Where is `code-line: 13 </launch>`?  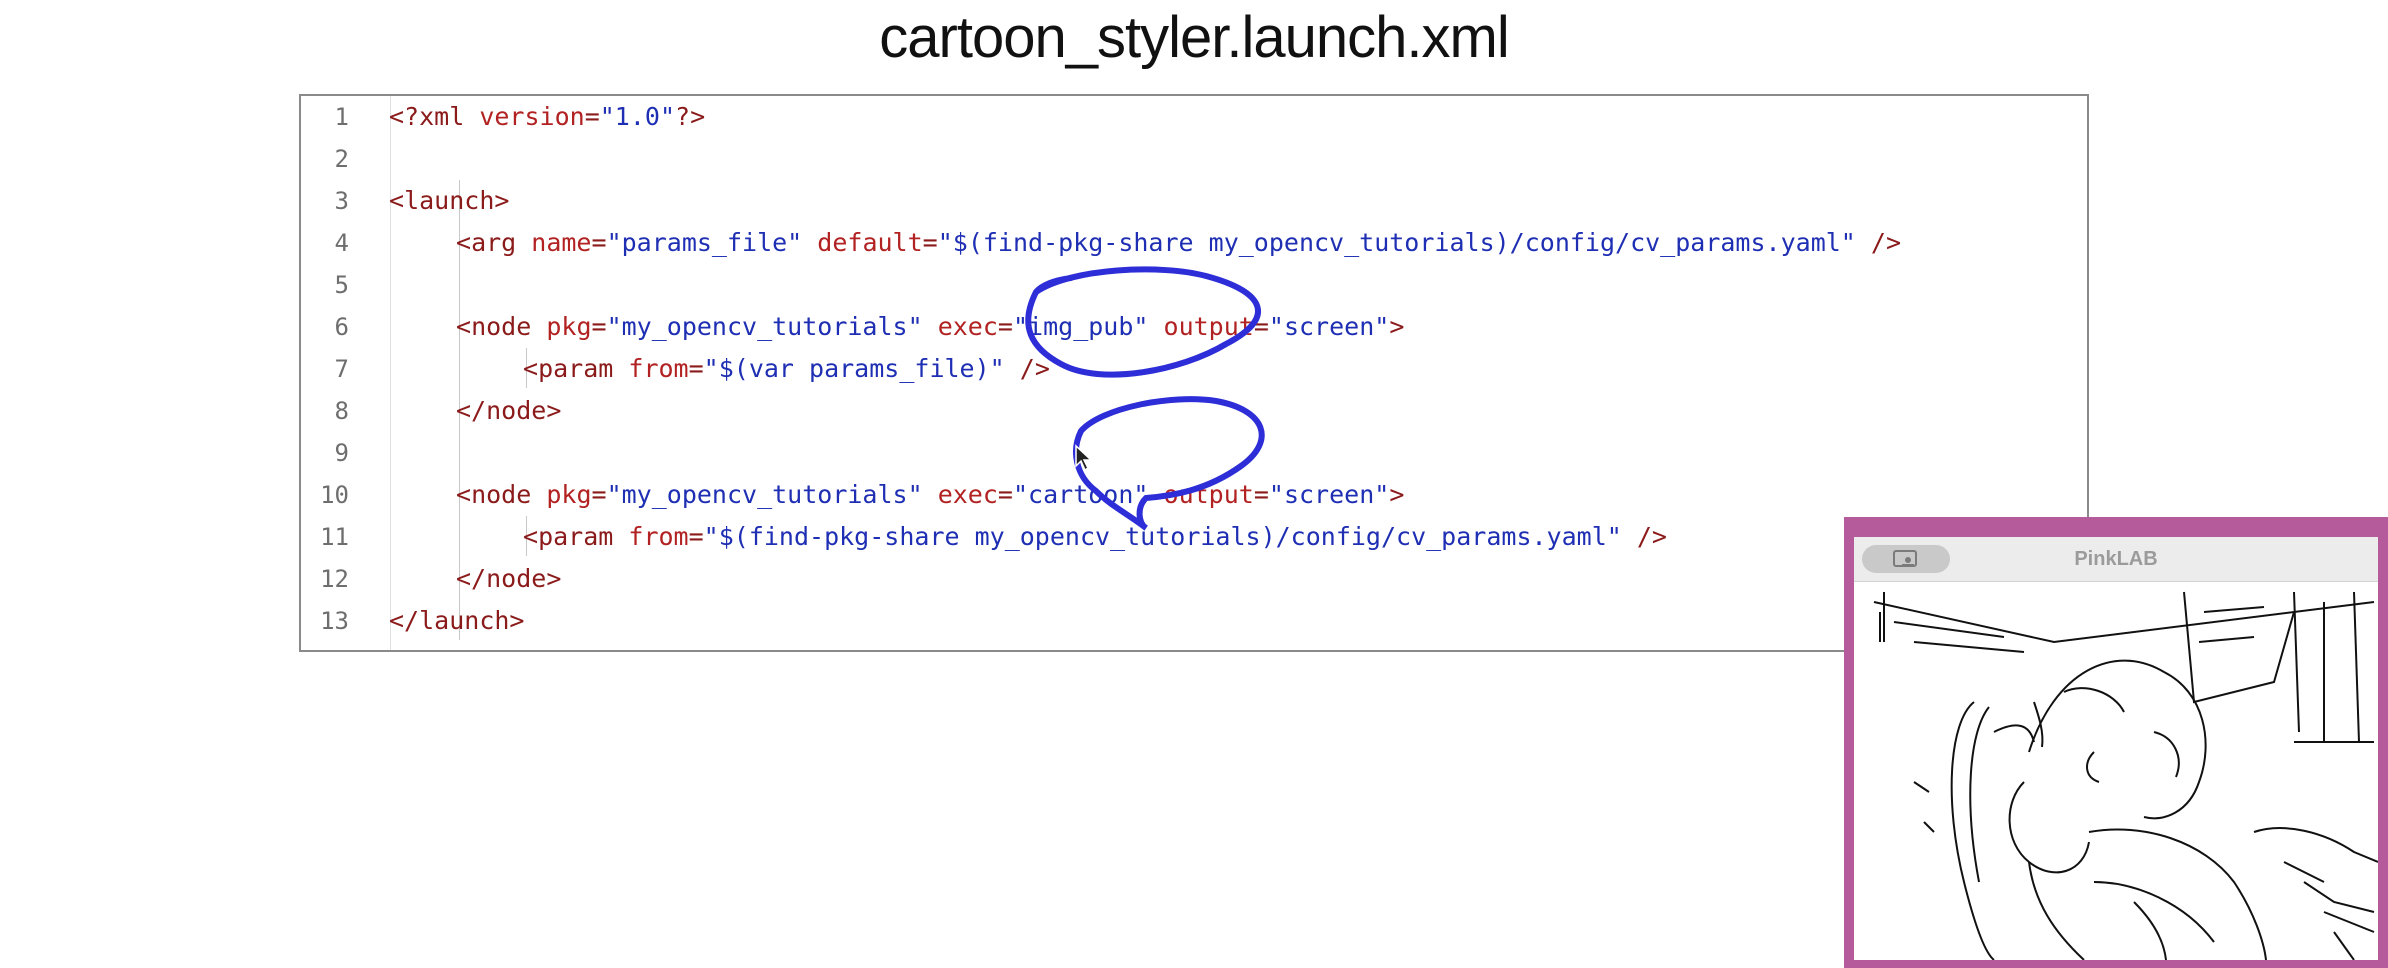
code-line: 13 </launch> is located at coordinates (1194, 621).